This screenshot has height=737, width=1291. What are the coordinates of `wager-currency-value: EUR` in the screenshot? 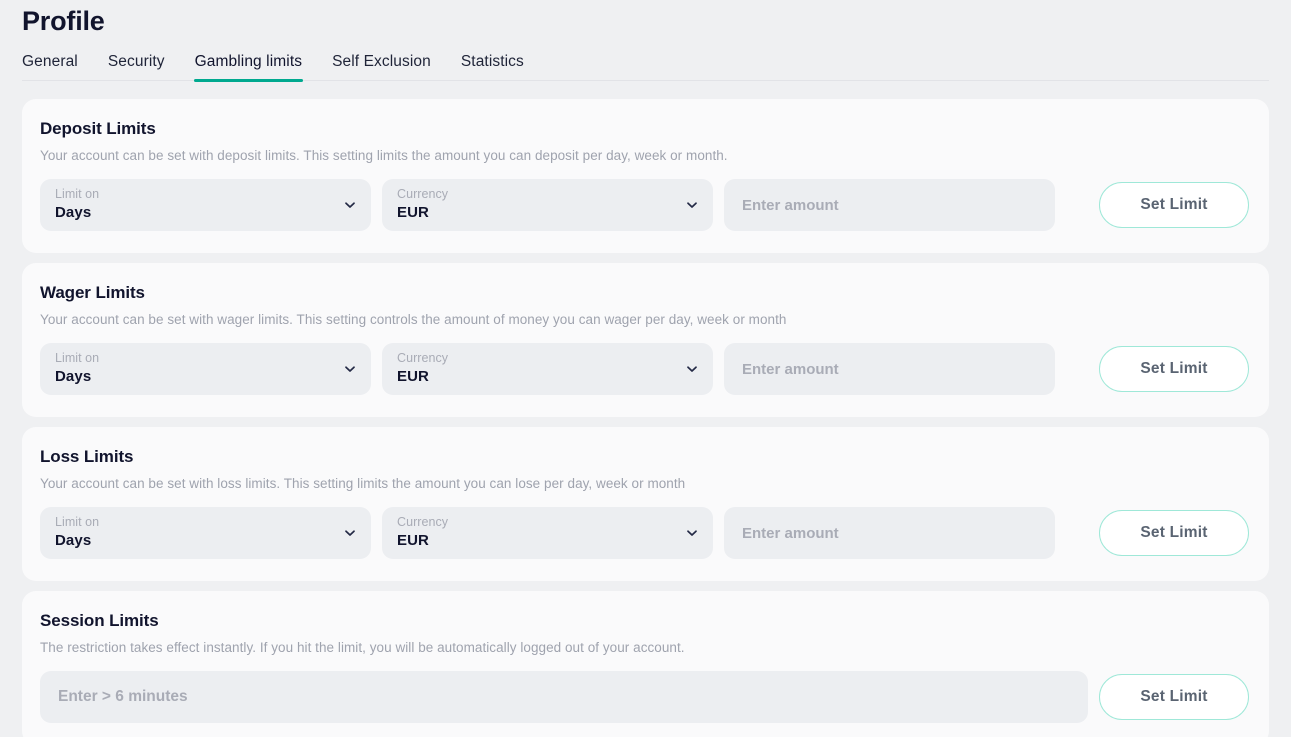 It's located at (413, 377).